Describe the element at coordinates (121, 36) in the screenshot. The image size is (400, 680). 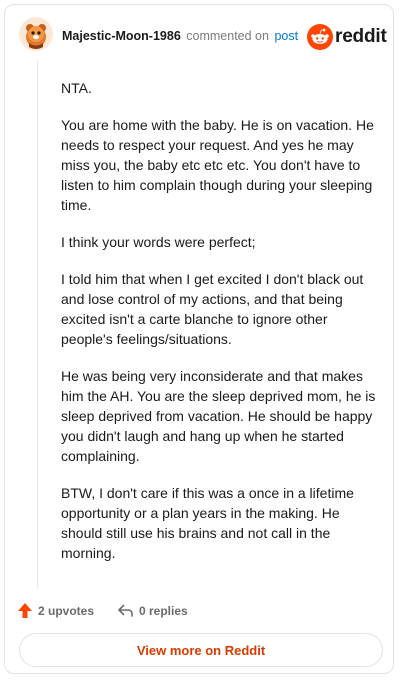
I see `username-link: Majestic-Moon-1986` at that location.